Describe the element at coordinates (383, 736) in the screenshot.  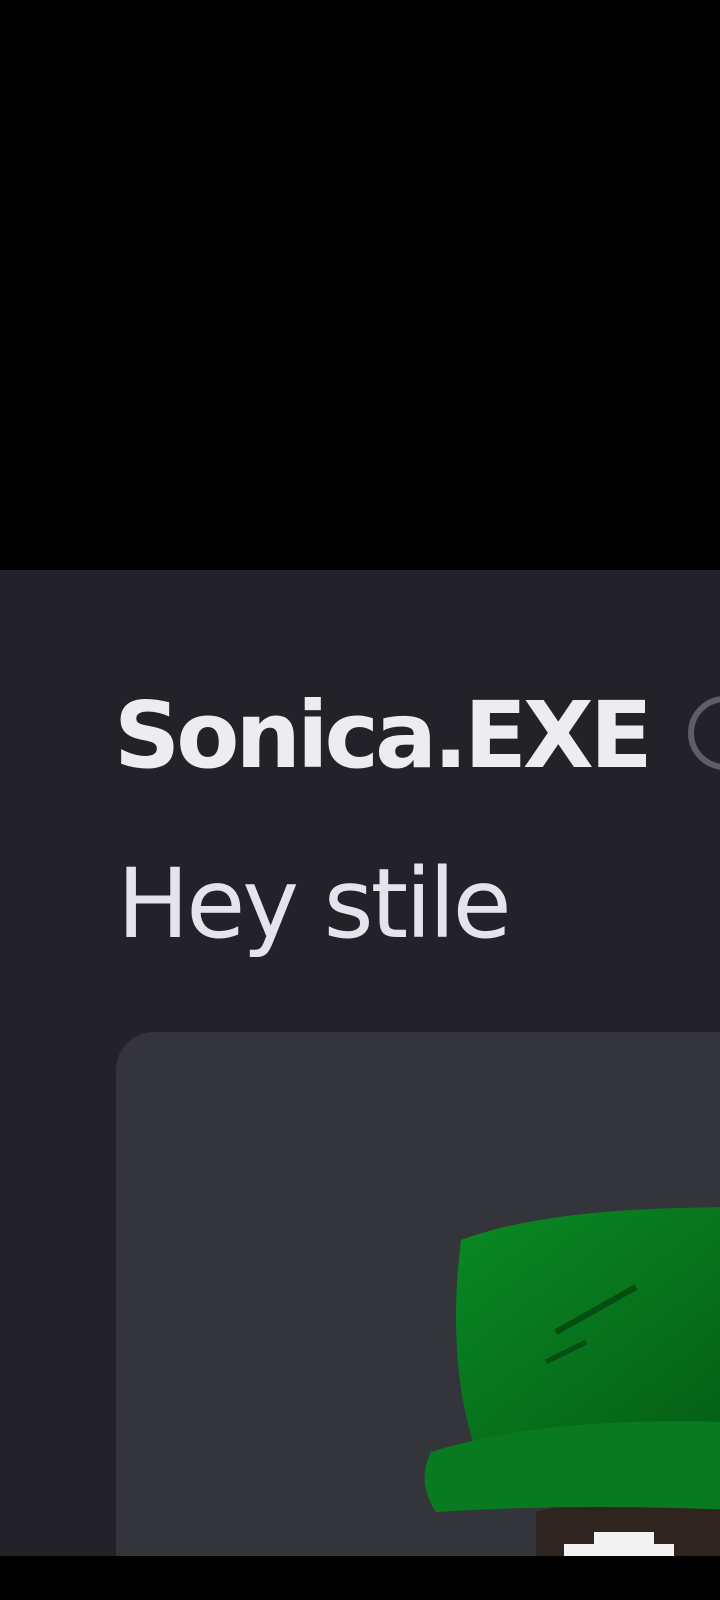
I see `message-author: Sonica.EXE` at that location.